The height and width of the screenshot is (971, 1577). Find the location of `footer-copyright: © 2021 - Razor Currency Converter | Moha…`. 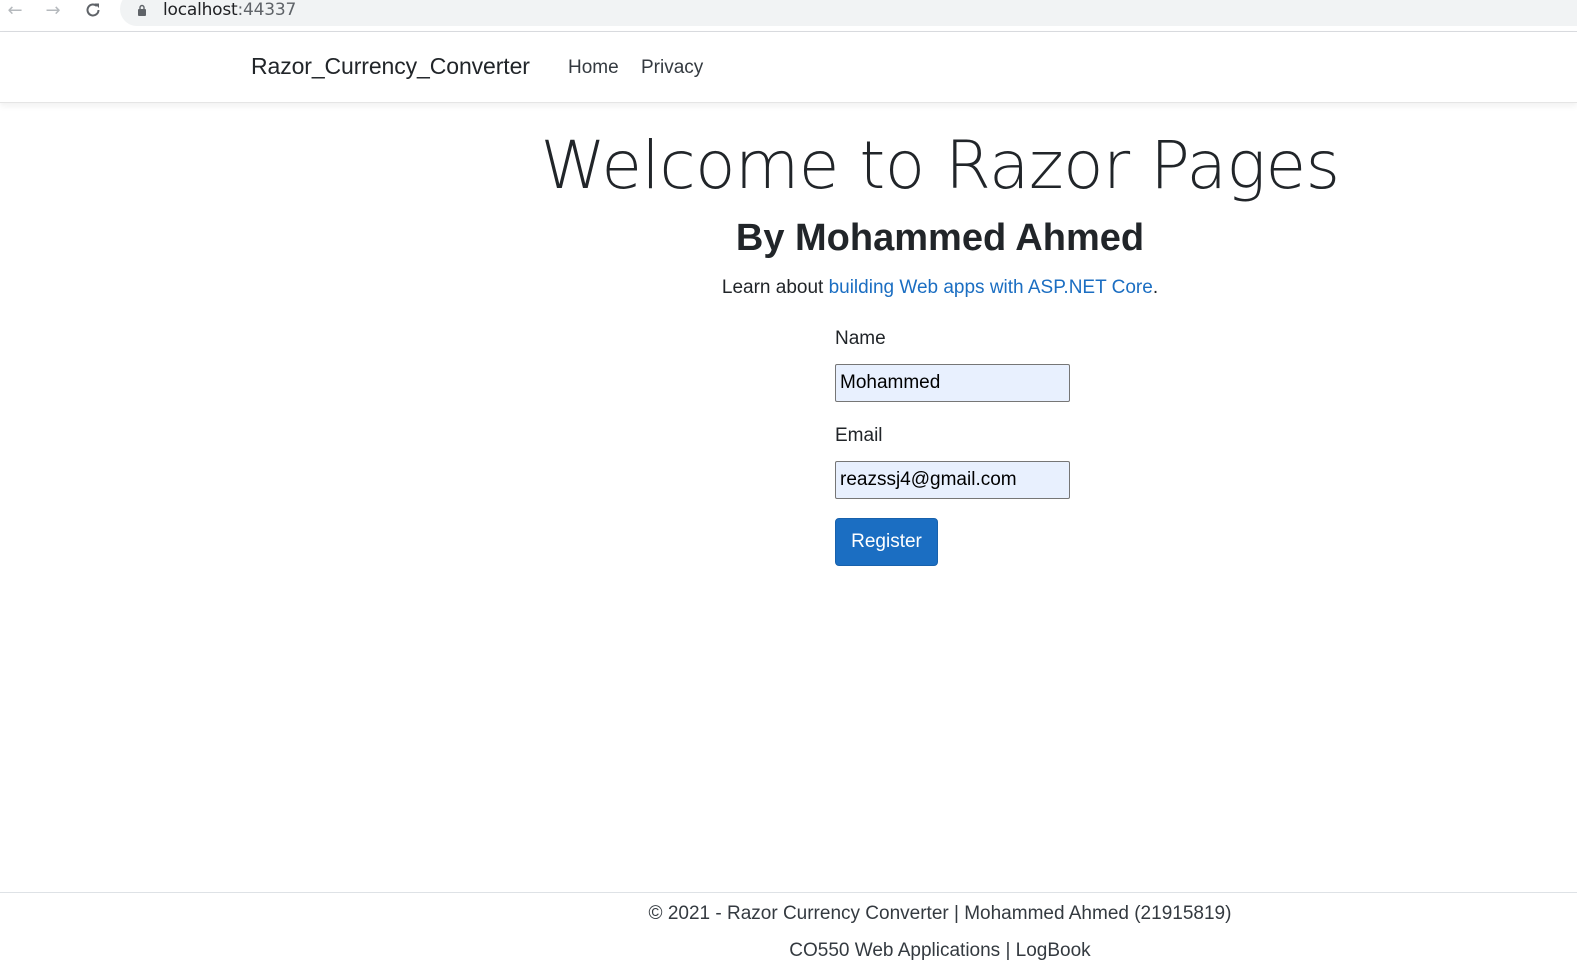

footer-copyright: © 2021 - Razor Currency Converter | Moha… is located at coordinates (940, 913).